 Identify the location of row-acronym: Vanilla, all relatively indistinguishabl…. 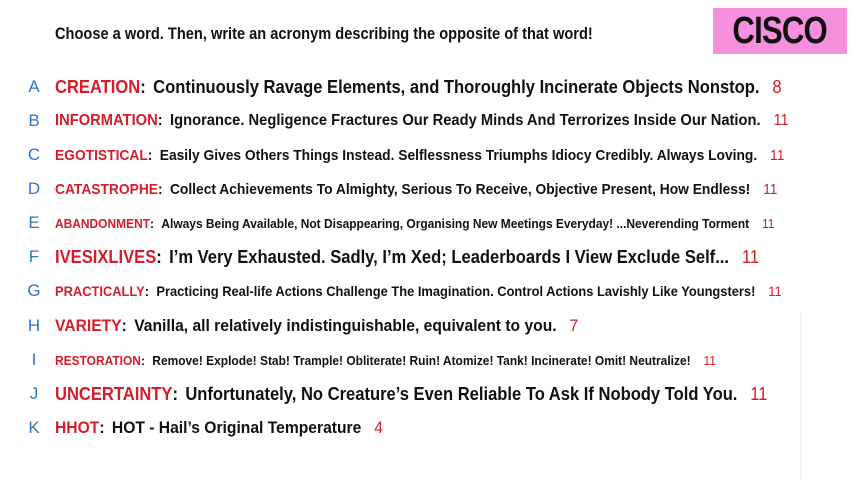
(345, 325).